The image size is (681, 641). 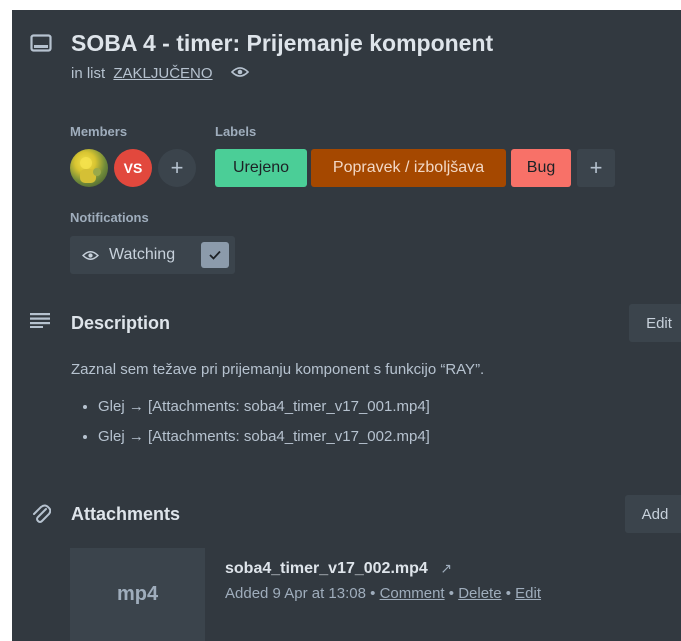 What do you see at coordinates (446, 568) in the screenshot?
I see `external-link-icon: ↗` at bounding box center [446, 568].